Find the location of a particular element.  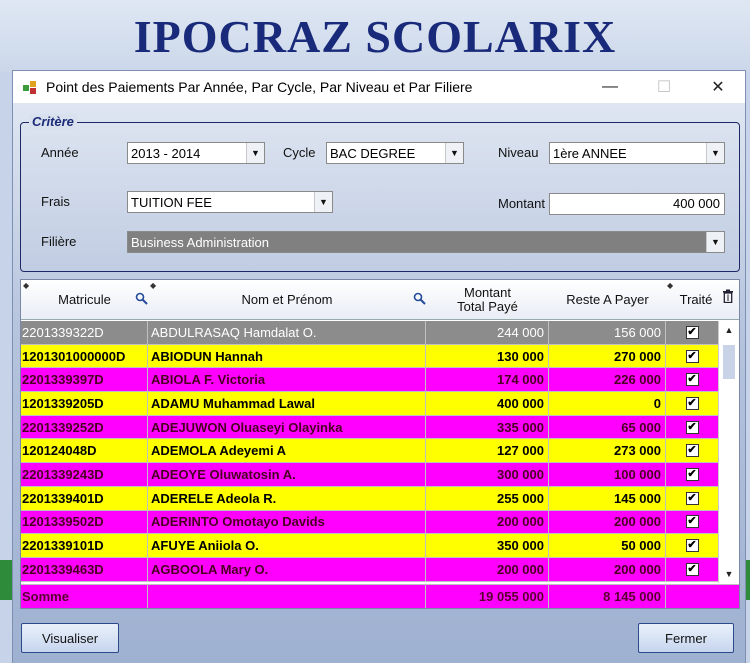

niveau-select: 1ère ANNEE ▼ is located at coordinates (637, 153).